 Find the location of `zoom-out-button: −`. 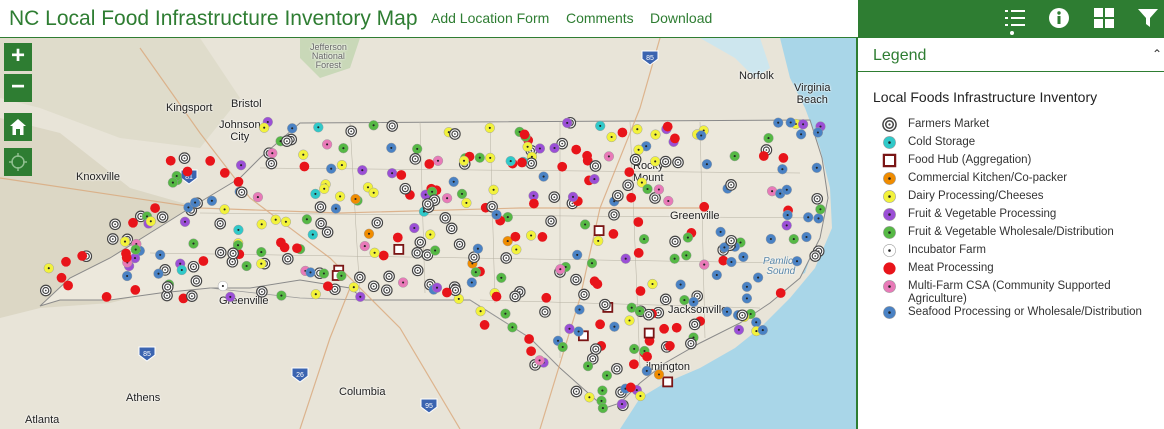

zoom-out-button: − is located at coordinates (18, 88).